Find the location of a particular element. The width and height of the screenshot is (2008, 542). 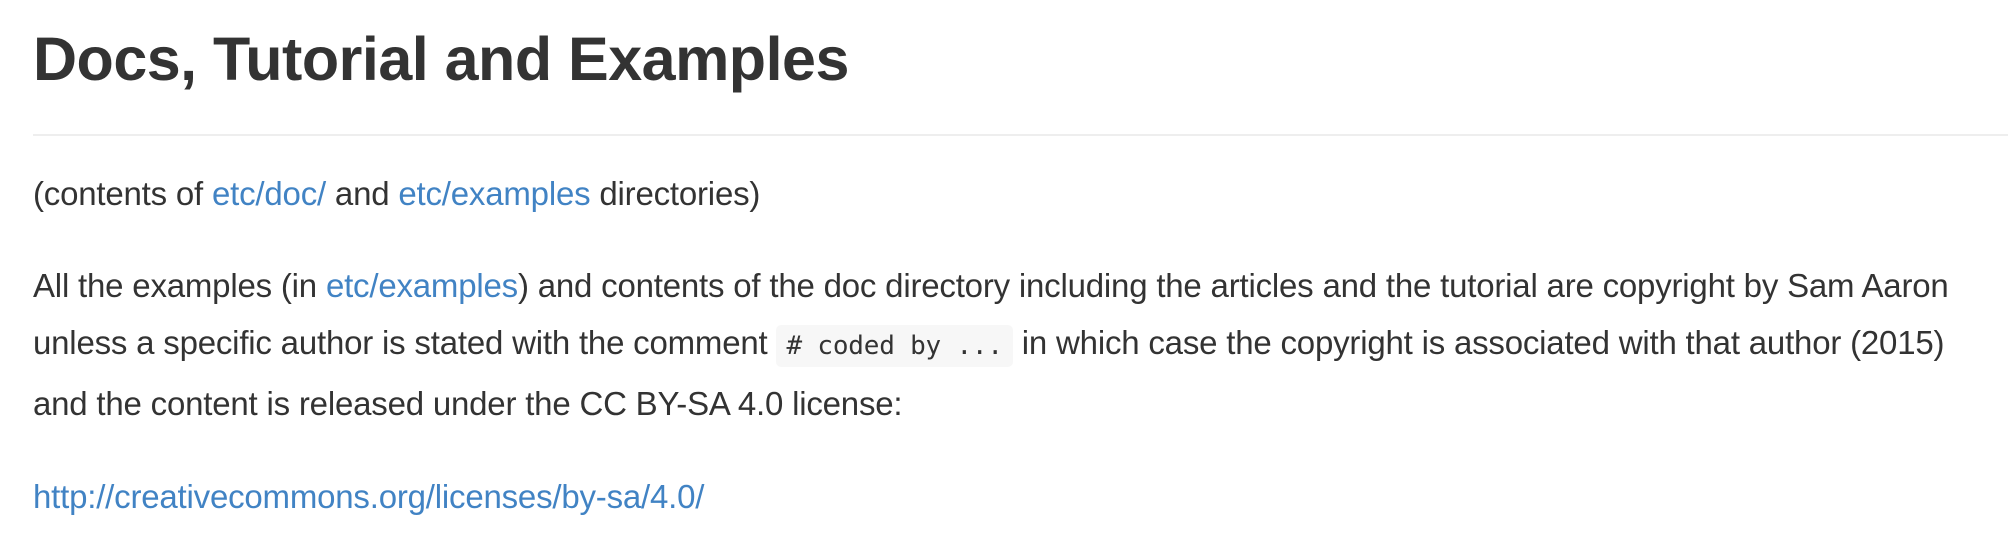

page-title: Docs, Tutorial and Examples is located at coordinates (441, 59).